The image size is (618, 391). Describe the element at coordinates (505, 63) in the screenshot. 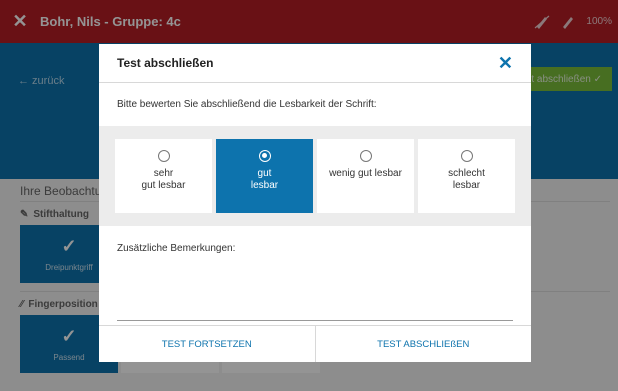

I see `close-dialog-icon: ✕` at that location.